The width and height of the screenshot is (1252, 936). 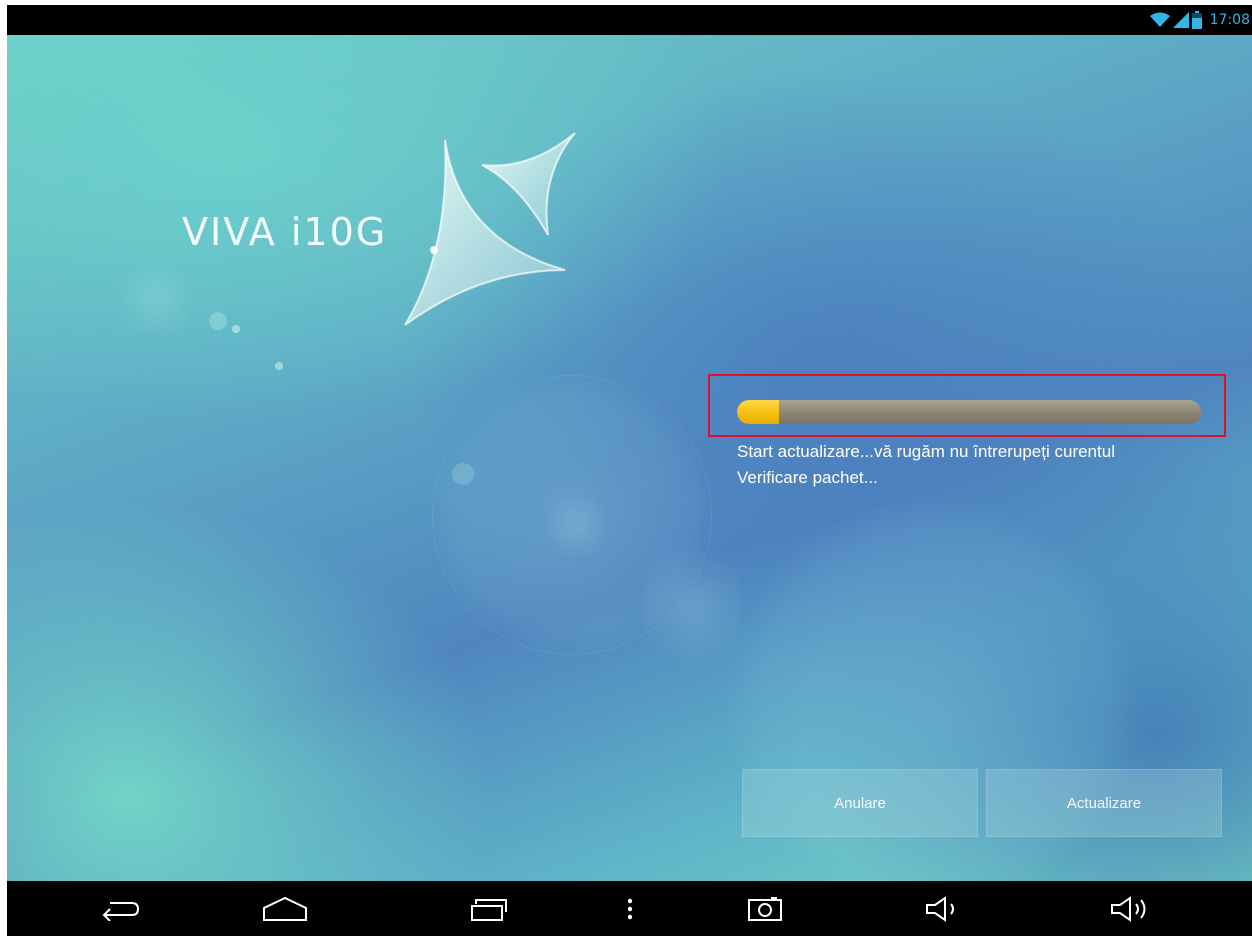 I want to click on screenshot-button, so click(x=765, y=908).